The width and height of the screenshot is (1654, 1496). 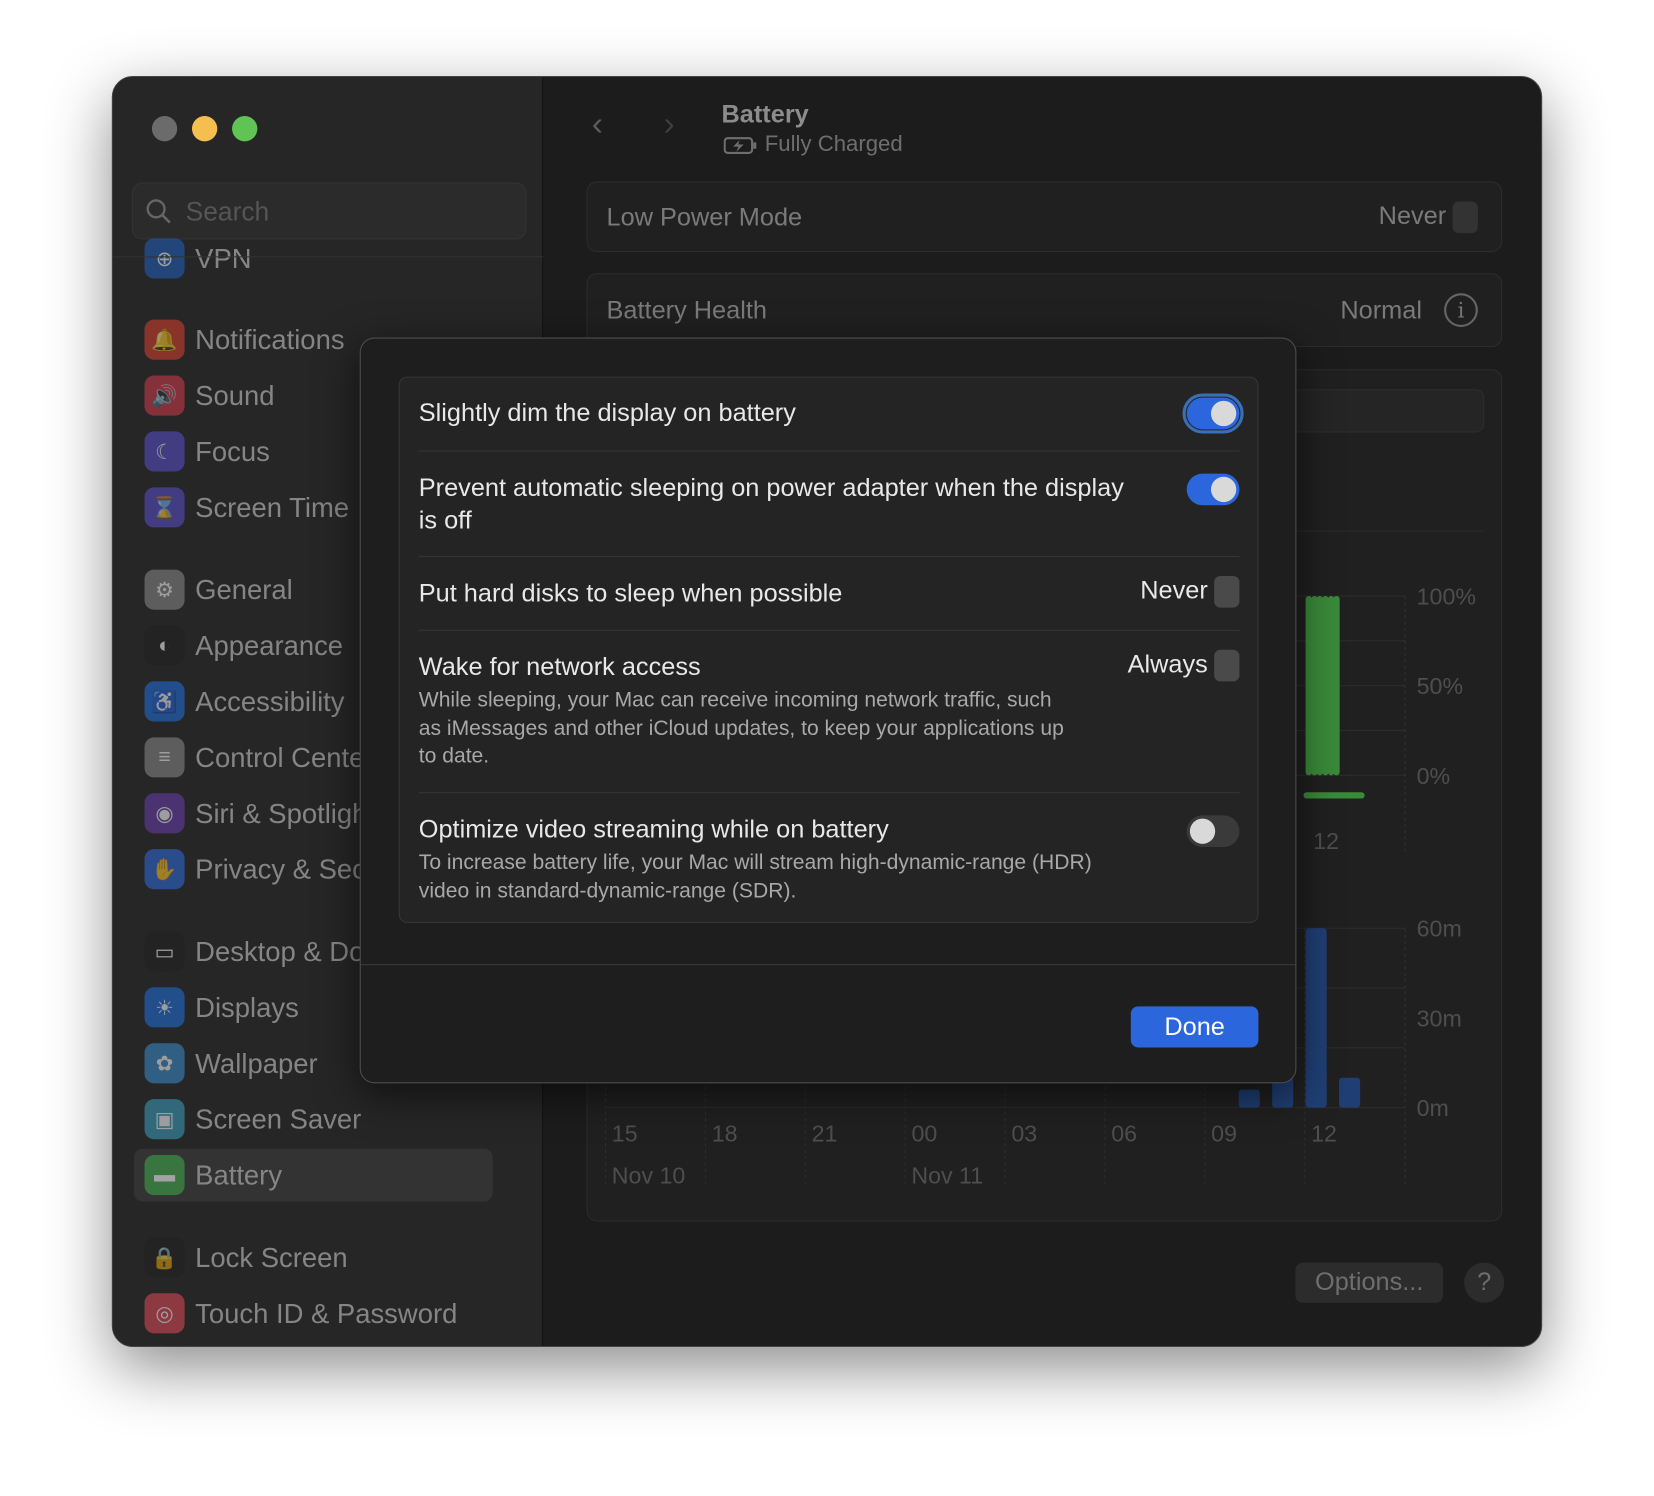 What do you see at coordinates (164, 1063) in the screenshot?
I see `flower-icon: ✿` at bounding box center [164, 1063].